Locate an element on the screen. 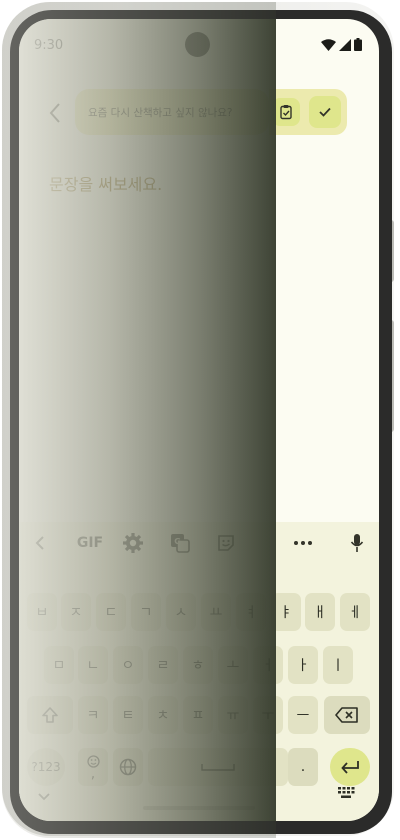  key-e: ㅔ is located at coordinates (355, 612).